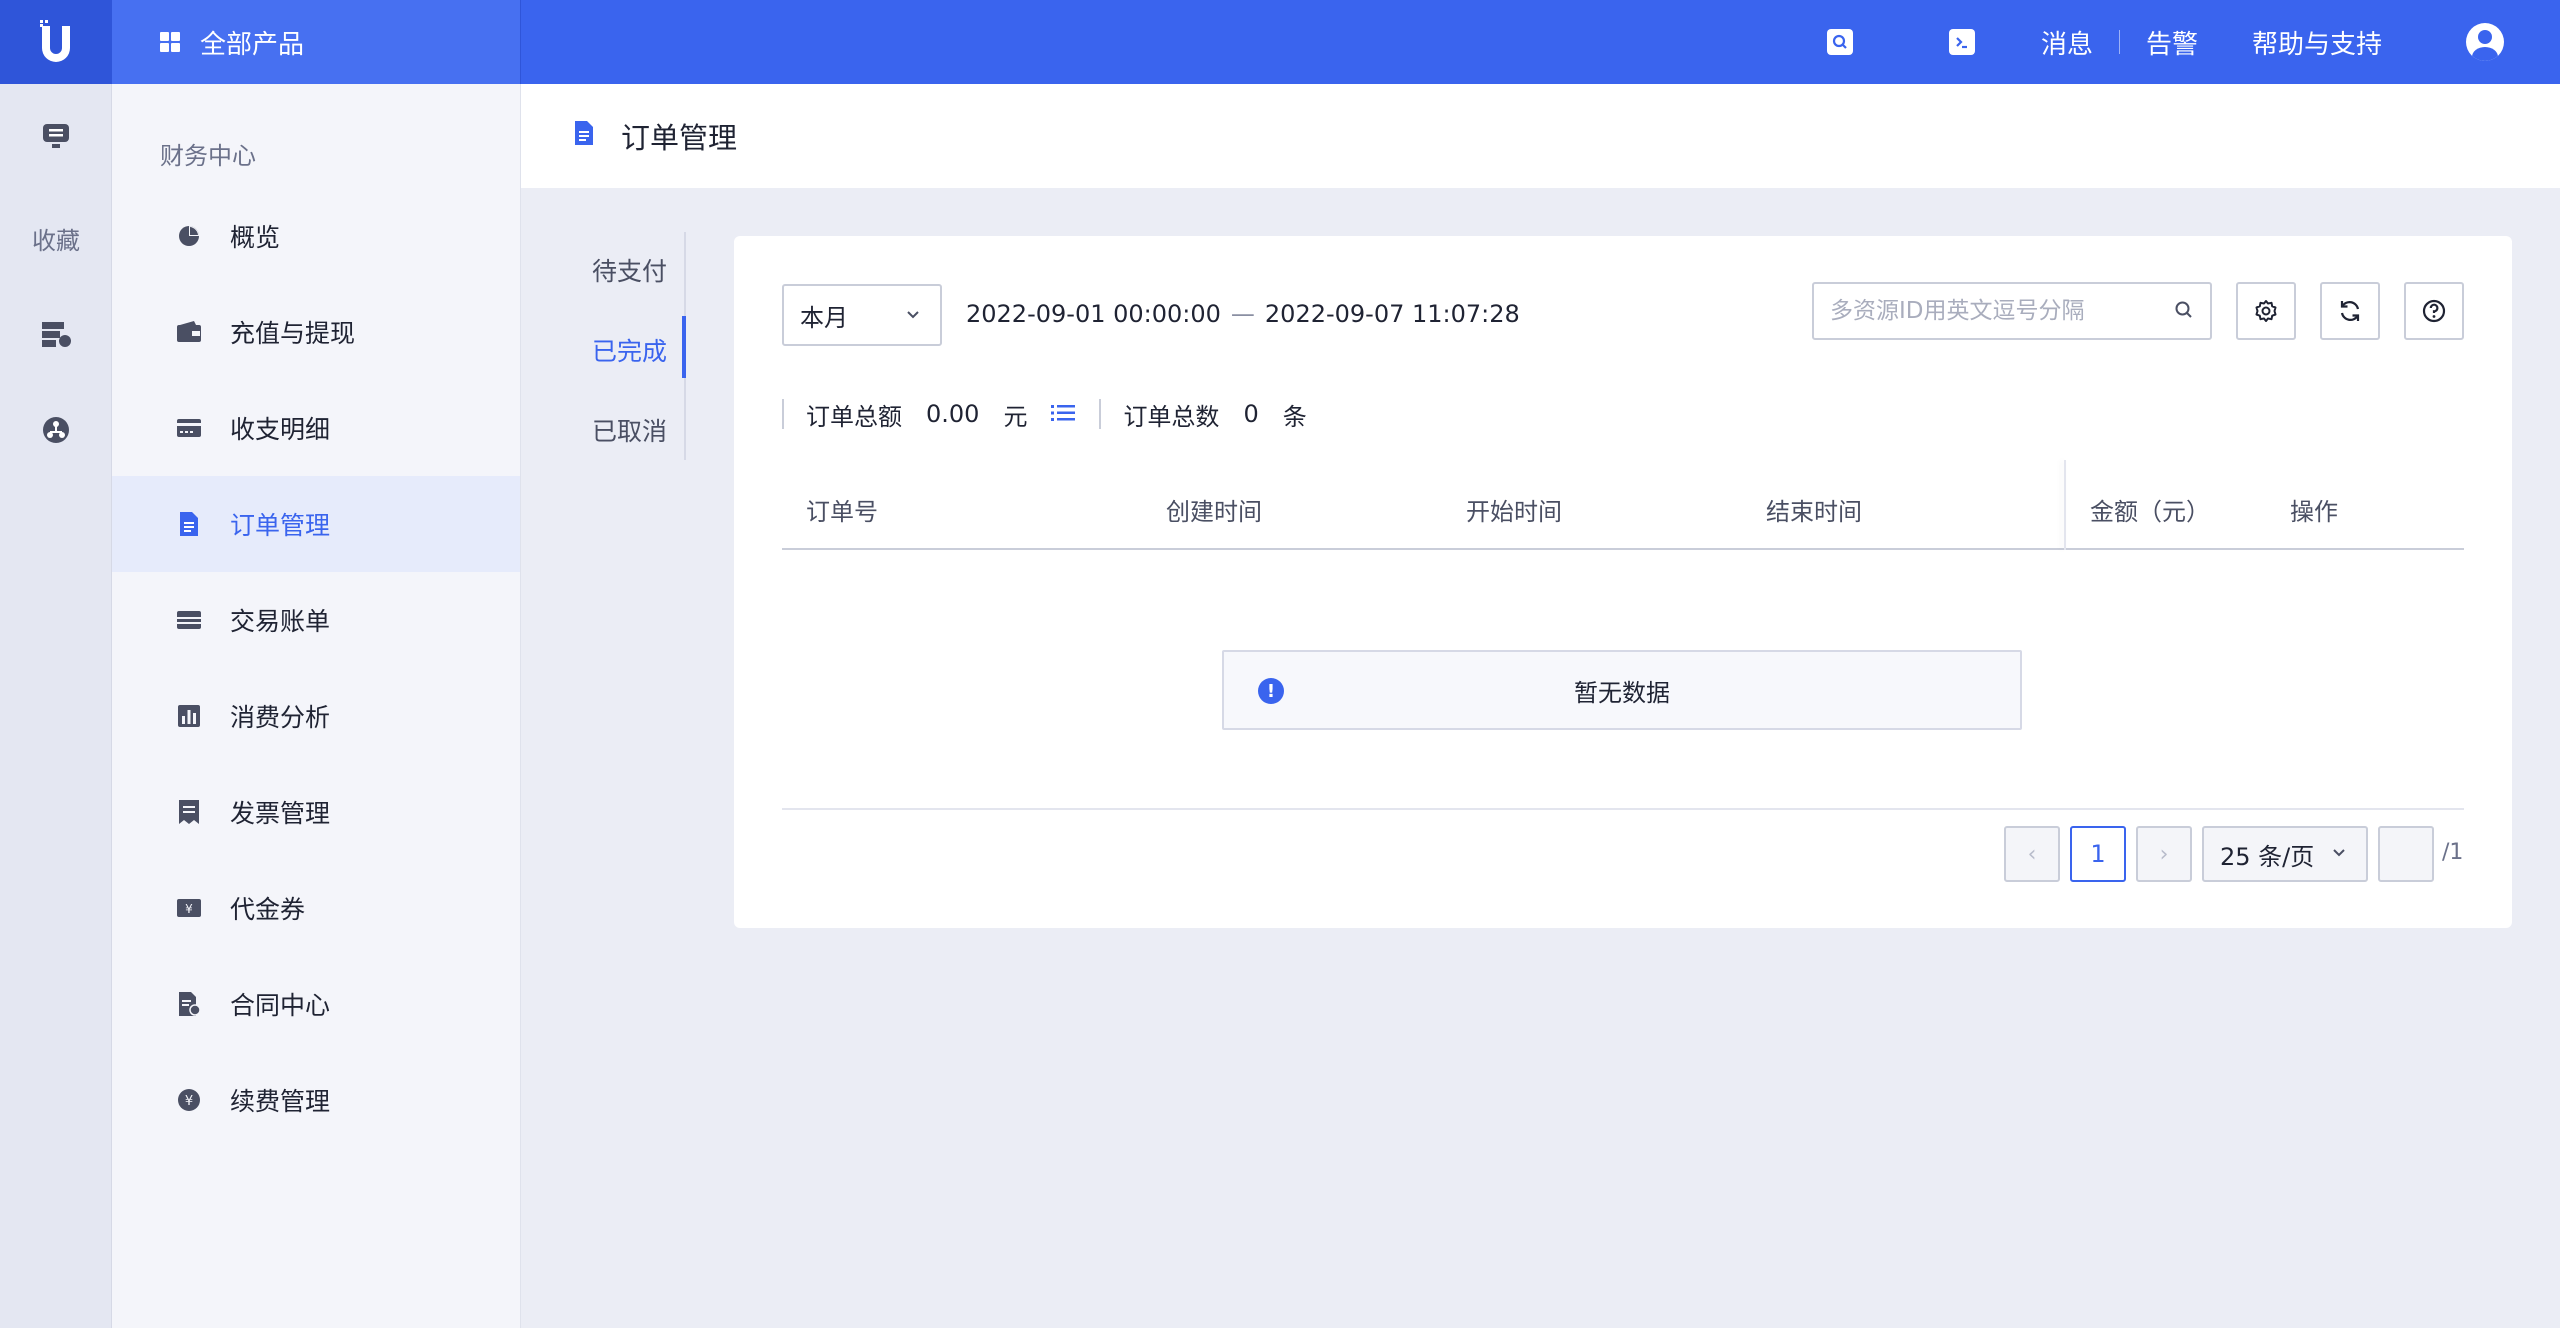 The width and height of the screenshot is (2560, 1328). I want to click on date-range: 2022-09-01 00:00:00 — 2022-09-07 11:07:28, so click(1243, 314).